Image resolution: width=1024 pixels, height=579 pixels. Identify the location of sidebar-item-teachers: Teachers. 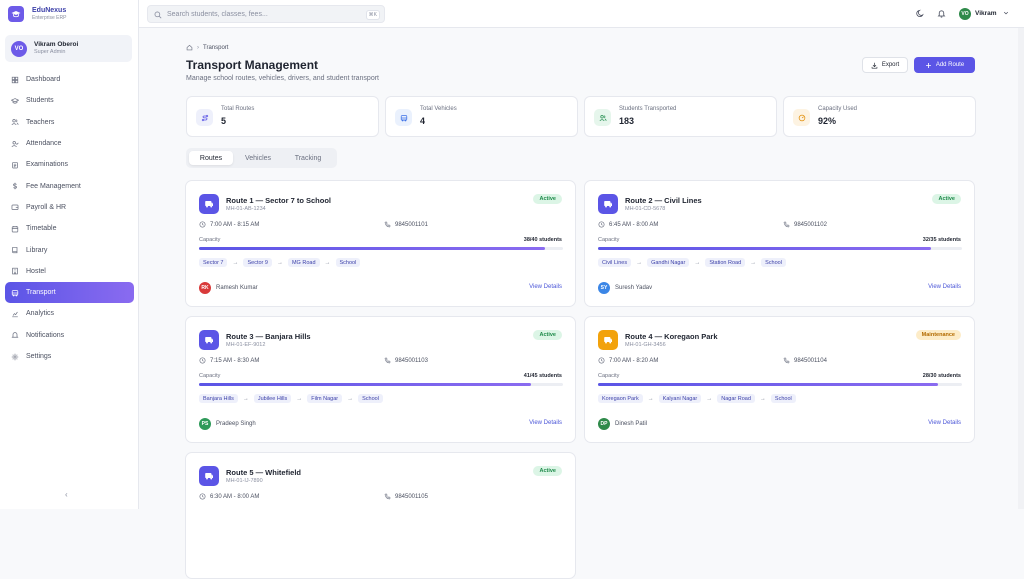
(69, 122).